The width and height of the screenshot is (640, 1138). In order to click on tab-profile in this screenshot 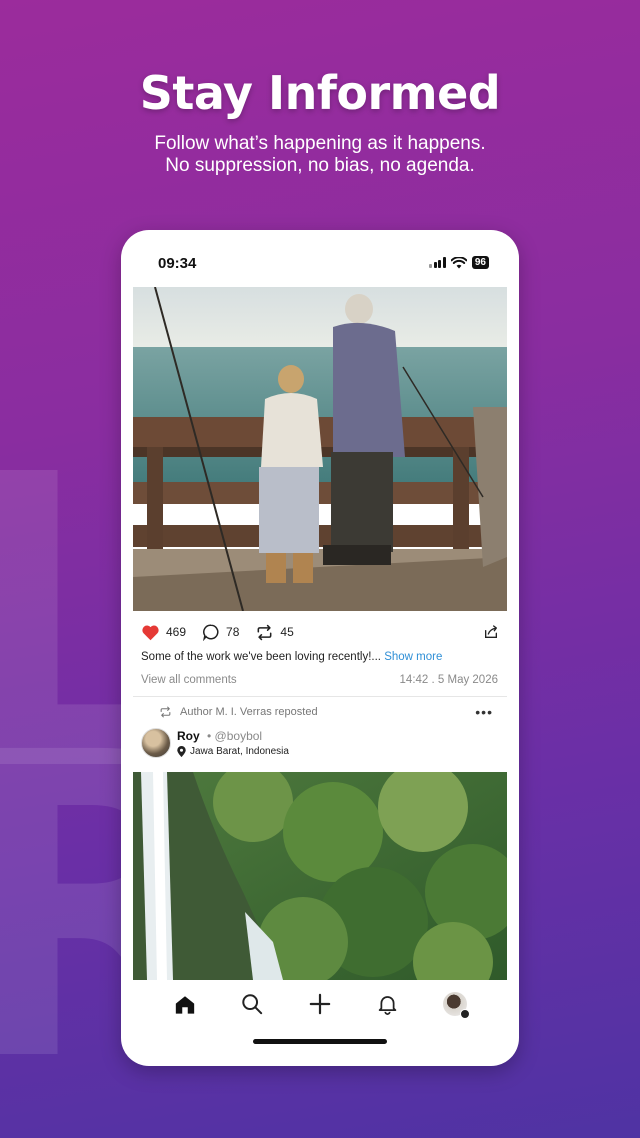, I will do `click(456, 1004)`.